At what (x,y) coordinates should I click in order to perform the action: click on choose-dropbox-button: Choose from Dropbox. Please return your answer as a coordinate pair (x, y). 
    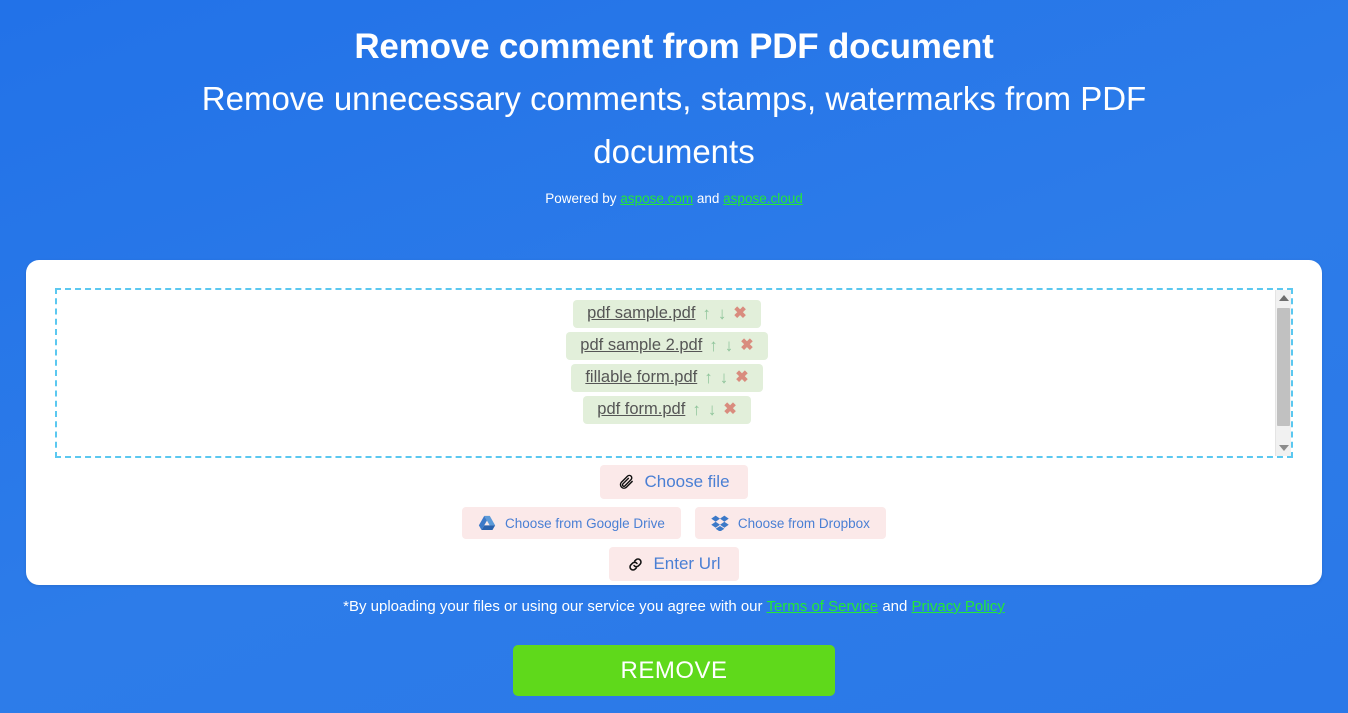
    Looking at the image, I should click on (790, 523).